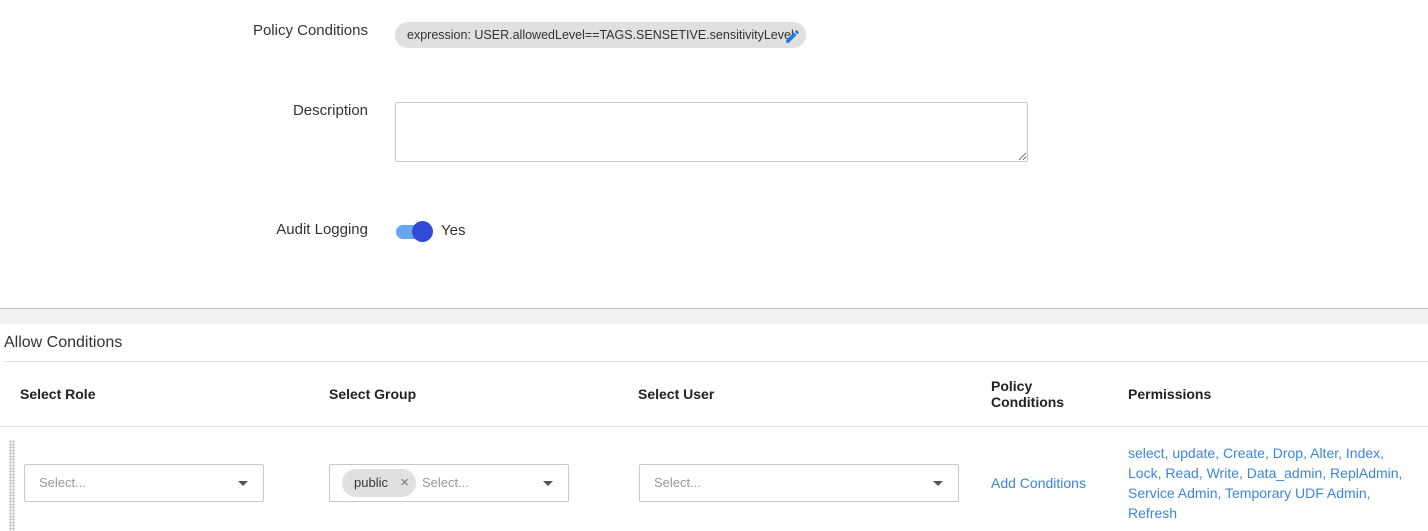 Image resolution: width=1428 pixels, height=531 pixels. What do you see at coordinates (310, 30) in the screenshot?
I see `policy-conditions-label: Policy Conditions` at bounding box center [310, 30].